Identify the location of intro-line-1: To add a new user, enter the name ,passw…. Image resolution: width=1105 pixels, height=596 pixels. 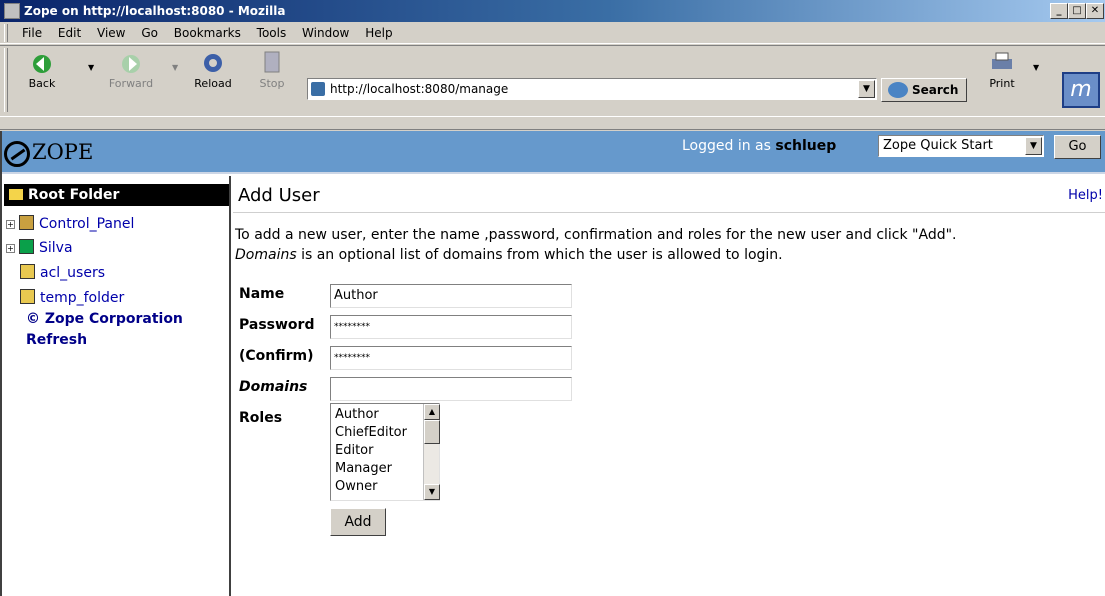
(596, 235).